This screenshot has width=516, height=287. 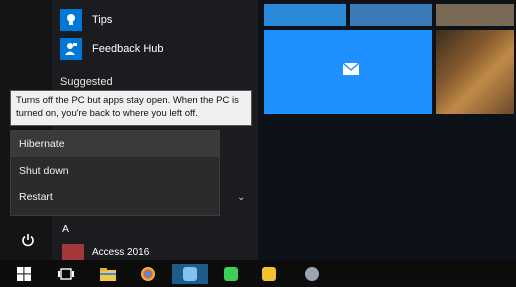 I want to click on app-item-feedback-hub: Feedback Hub, so click(x=112, y=49).